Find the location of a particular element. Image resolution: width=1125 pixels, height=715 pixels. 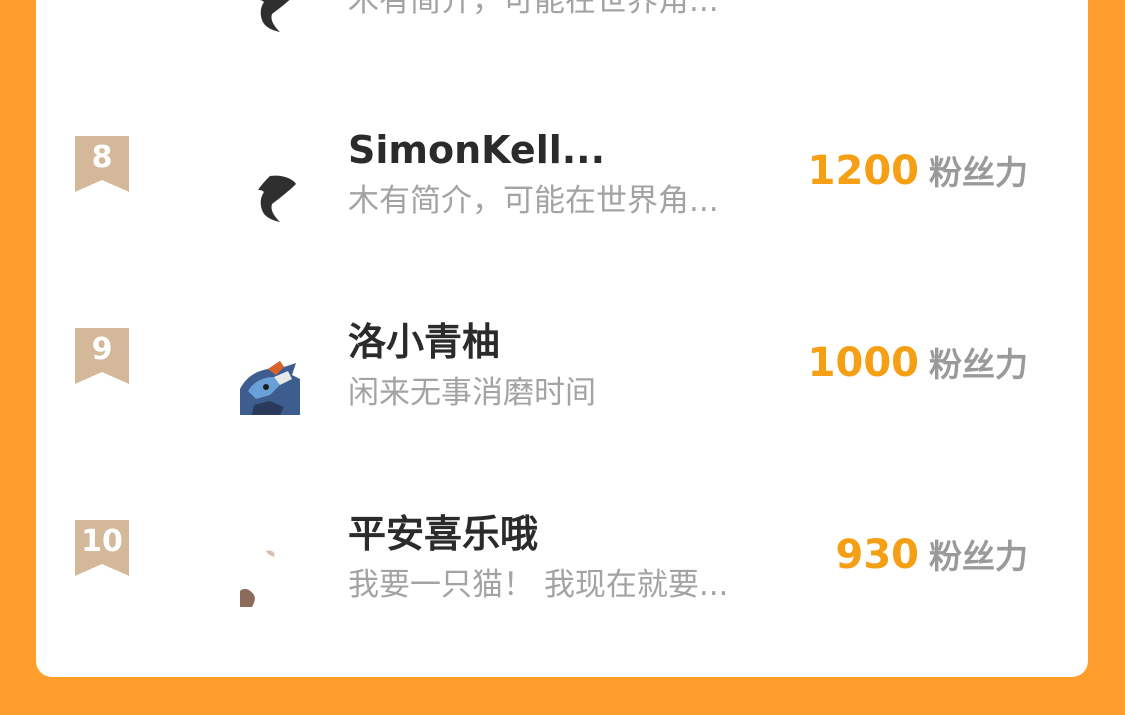

score-value: 1200 is located at coordinates (863, 171).